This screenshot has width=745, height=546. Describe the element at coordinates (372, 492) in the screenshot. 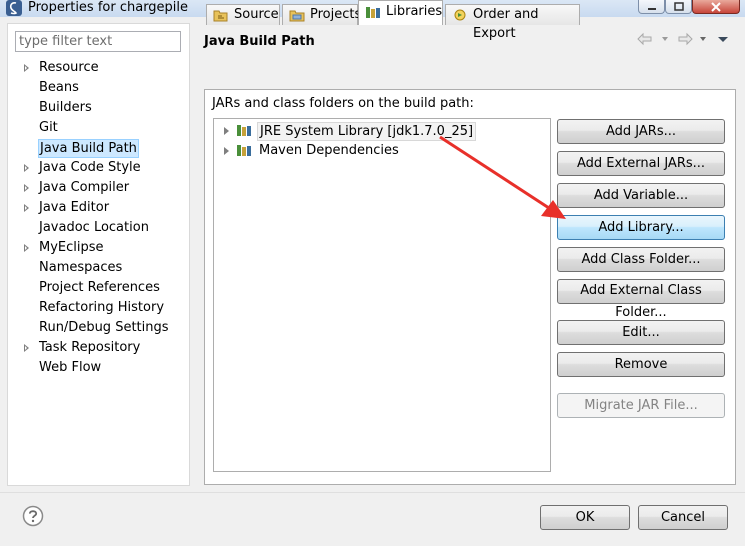

I see `footer-divider` at that location.